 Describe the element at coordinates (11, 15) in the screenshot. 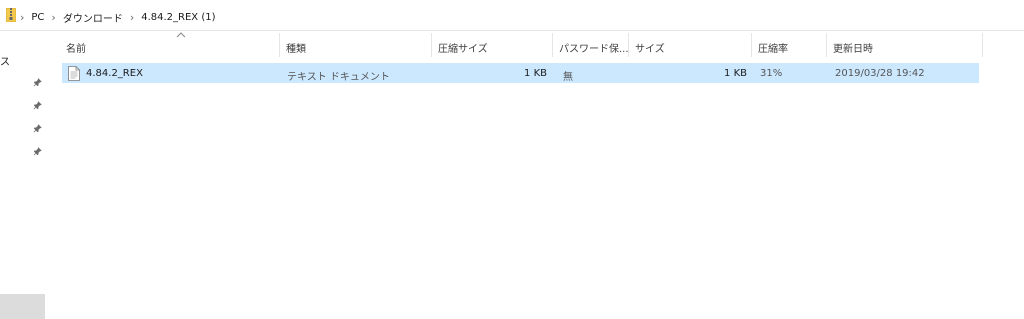

I see `zip-folder-icon` at that location.